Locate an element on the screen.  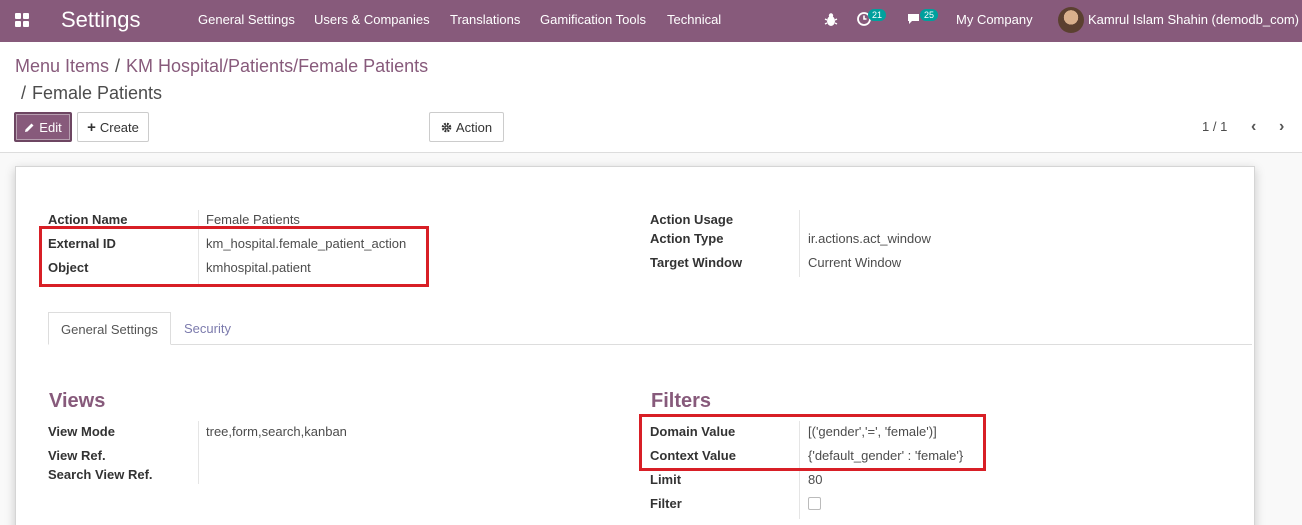
filters-section-title: Filters is located at coordinates (681, 401).